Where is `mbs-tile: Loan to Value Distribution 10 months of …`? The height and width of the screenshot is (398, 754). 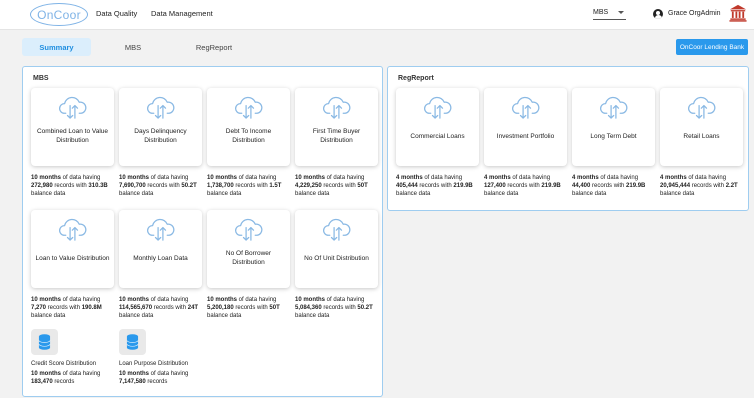 mbs-tile: Loan to Value Distribution 10 months of … is located at coordinates (72, 265).